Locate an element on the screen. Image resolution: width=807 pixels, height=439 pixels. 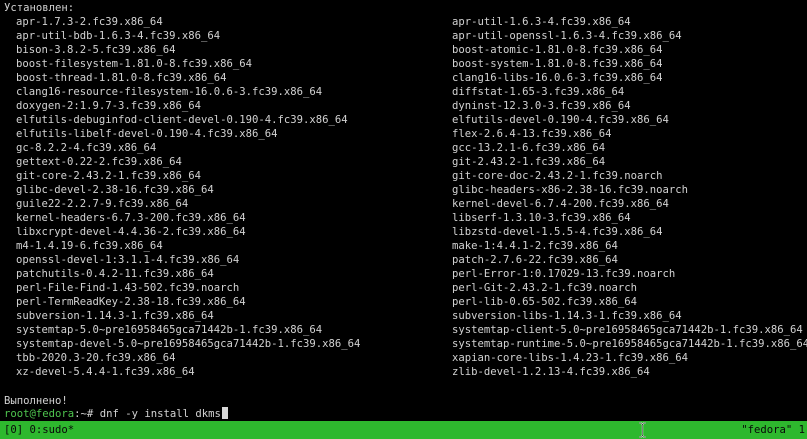
package-entry: perl-Error-1:0.17029-13.fc39.noarch is located at coordinates (564, 274).